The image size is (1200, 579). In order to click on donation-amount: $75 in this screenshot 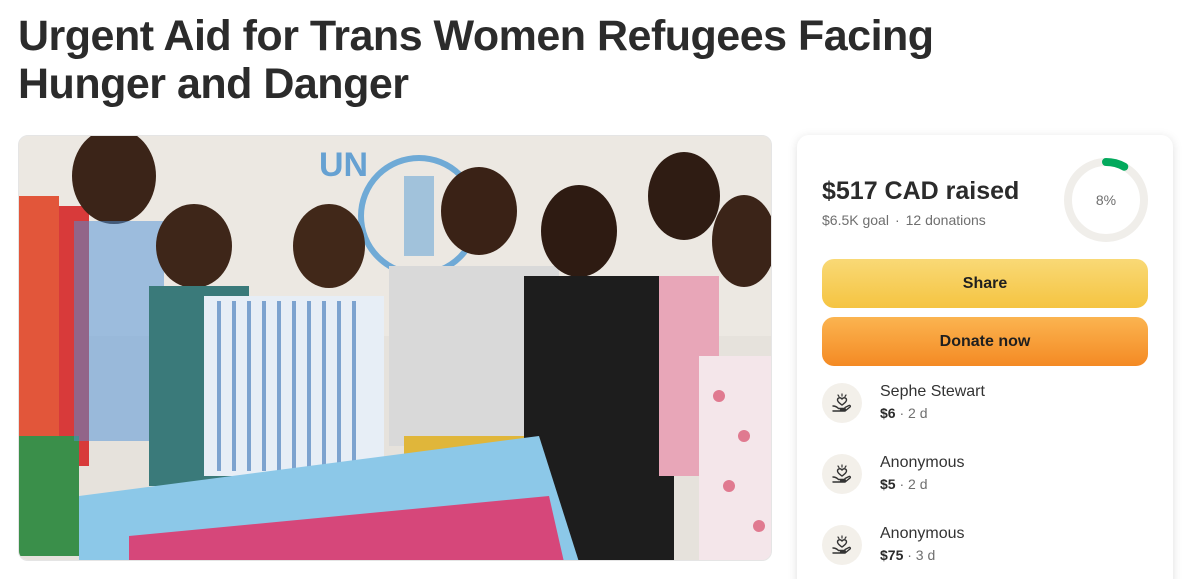, I will do `click(892, 555)`.